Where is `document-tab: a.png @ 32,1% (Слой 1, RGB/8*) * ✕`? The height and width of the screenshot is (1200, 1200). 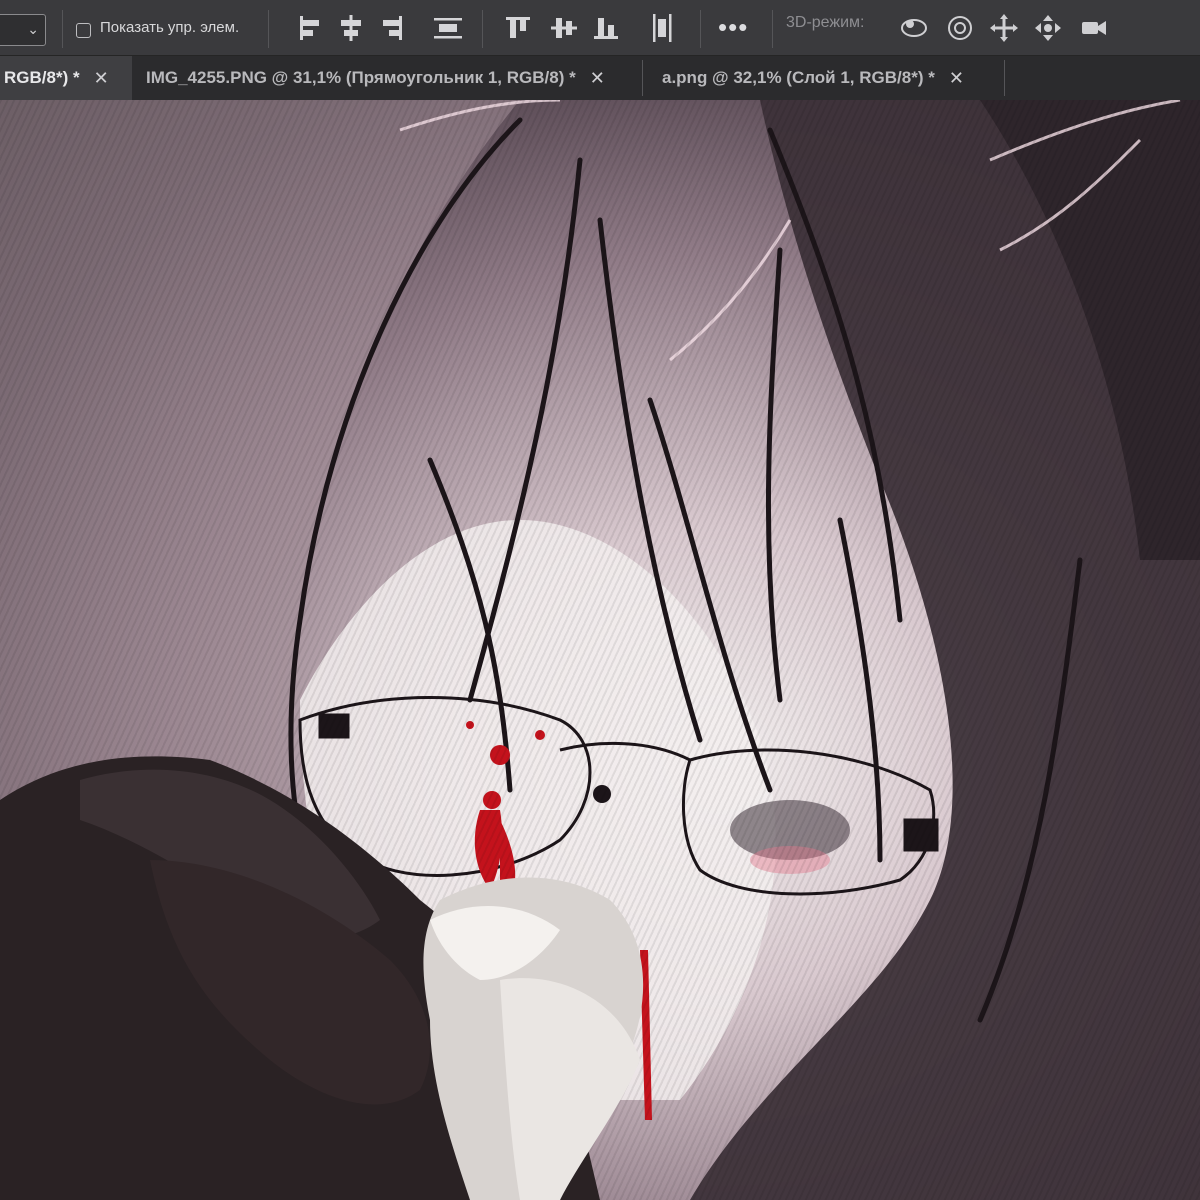 document-tab: a.png @ 32,1% (Слой 1, RGB/8*) * ✕ is located at coordinates (813, 78).